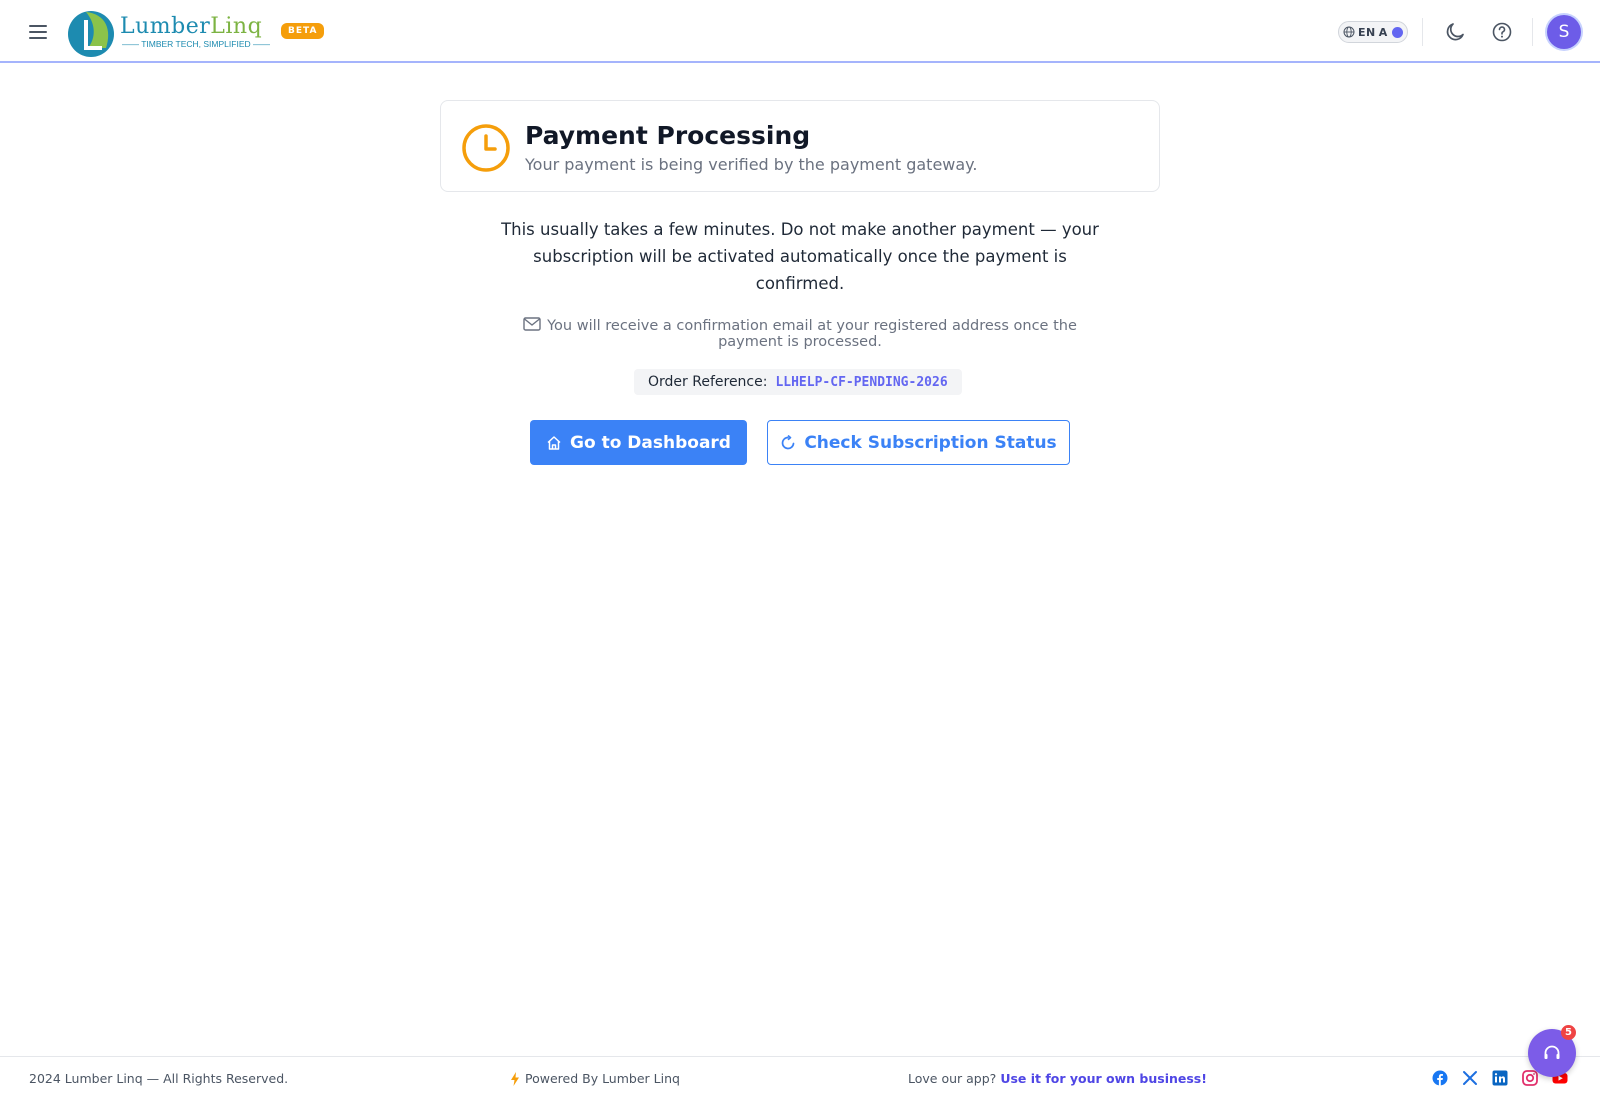  I want to click on language-toggle: EN A, so click(1373, 32).